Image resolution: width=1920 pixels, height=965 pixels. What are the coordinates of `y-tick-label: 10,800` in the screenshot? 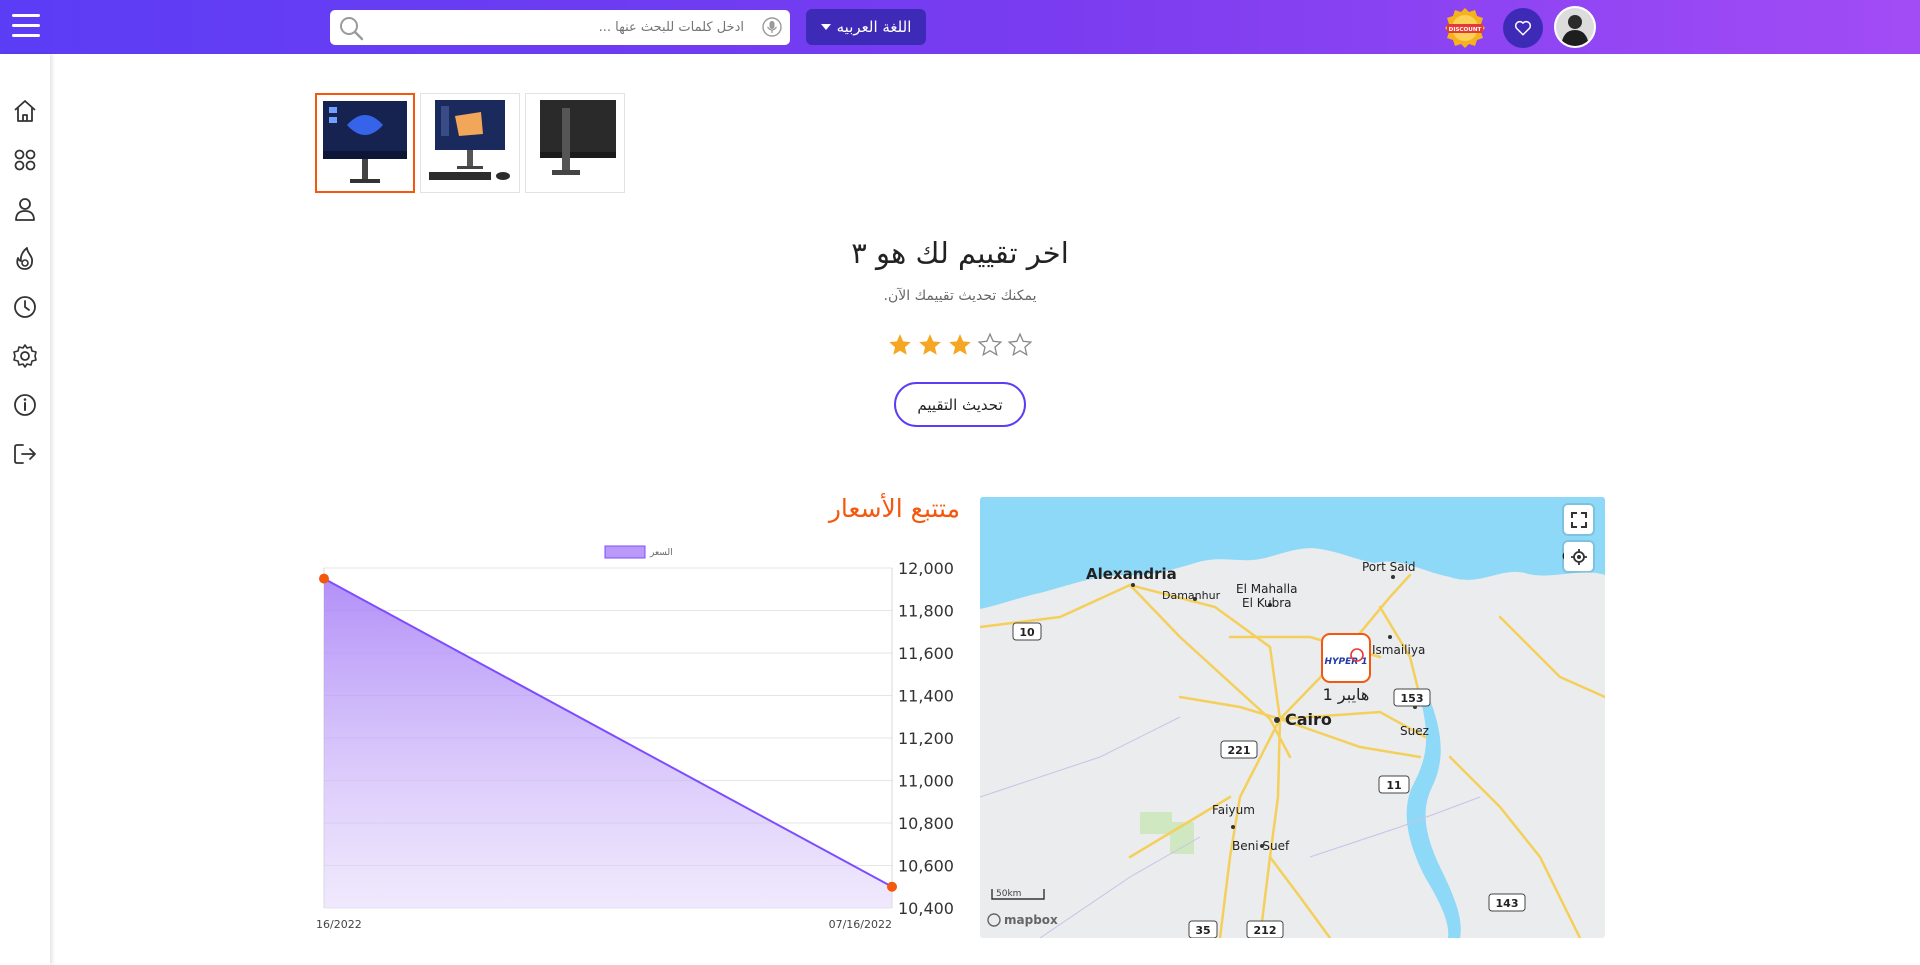 It's located at (926, 823).